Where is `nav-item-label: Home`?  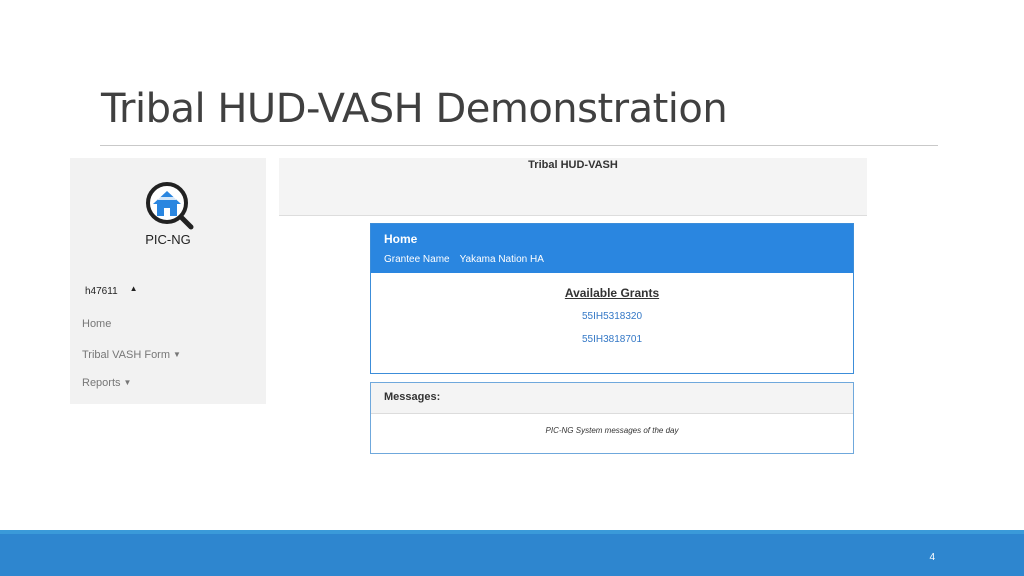
nav-item-label: Home is located at coordinates (97, 324).